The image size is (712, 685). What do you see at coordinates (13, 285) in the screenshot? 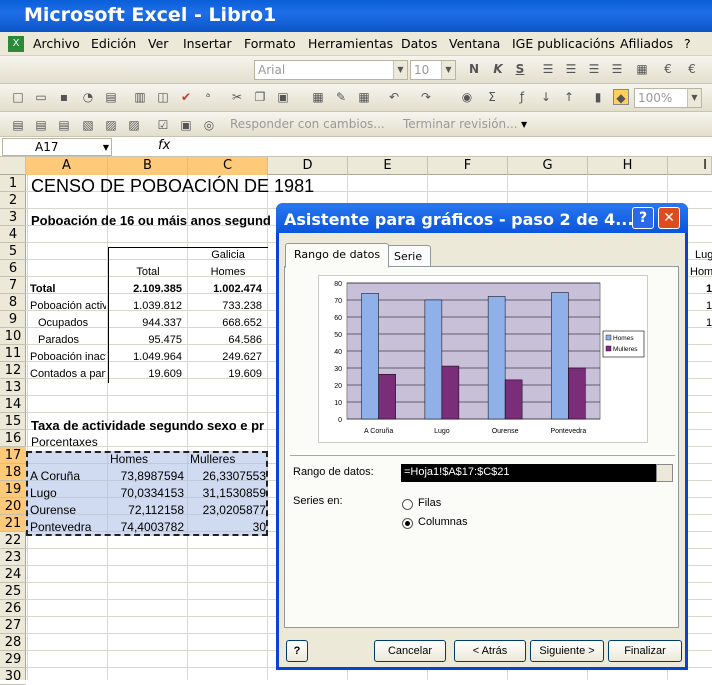
I see `row-header: 7` at bounding box center [13, 285].